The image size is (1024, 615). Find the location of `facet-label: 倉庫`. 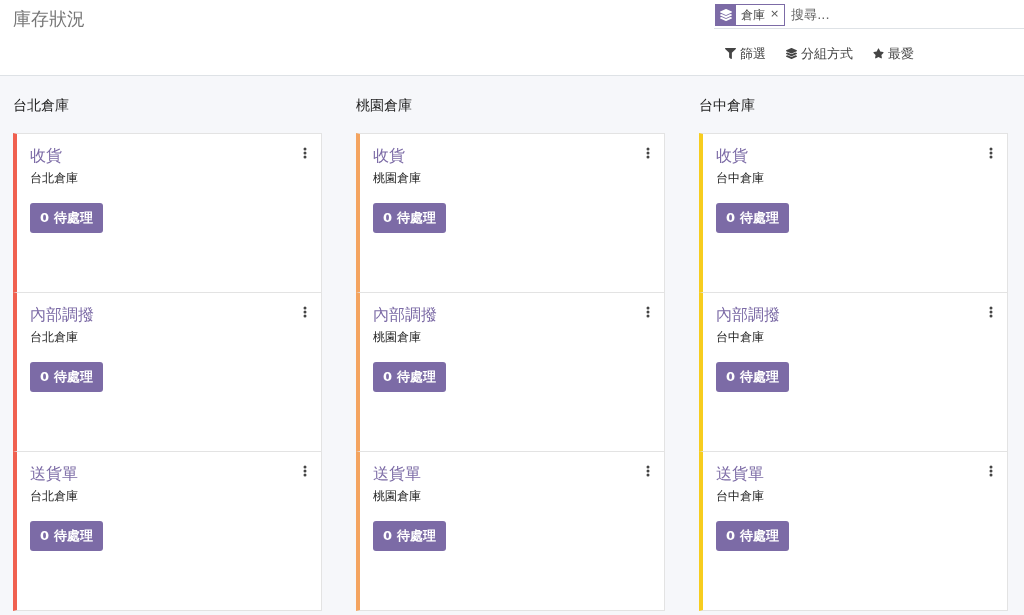

facet-label: 倉庫 is located at coordinates (753, 15).